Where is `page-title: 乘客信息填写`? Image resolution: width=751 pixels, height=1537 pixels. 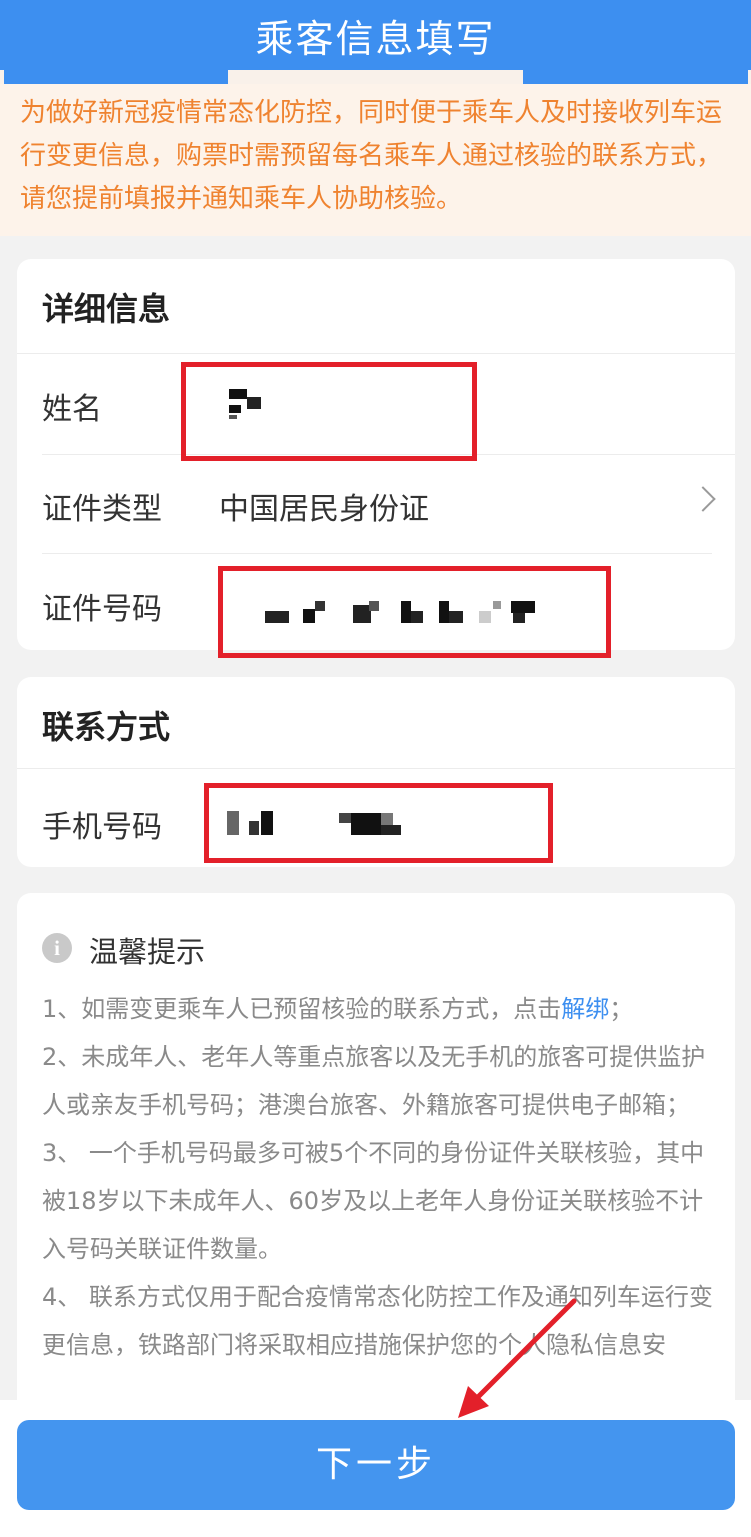
page-title: 乘客信息填写 is located at coordinates (375, 39).